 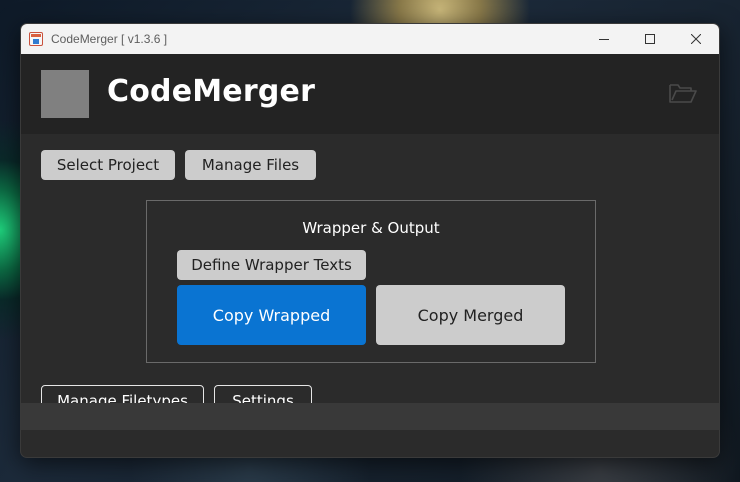 What do you see at coordinates (65, 94) in the screenshot?
I see `logo-placeholder` at bounding box center [65, 94].